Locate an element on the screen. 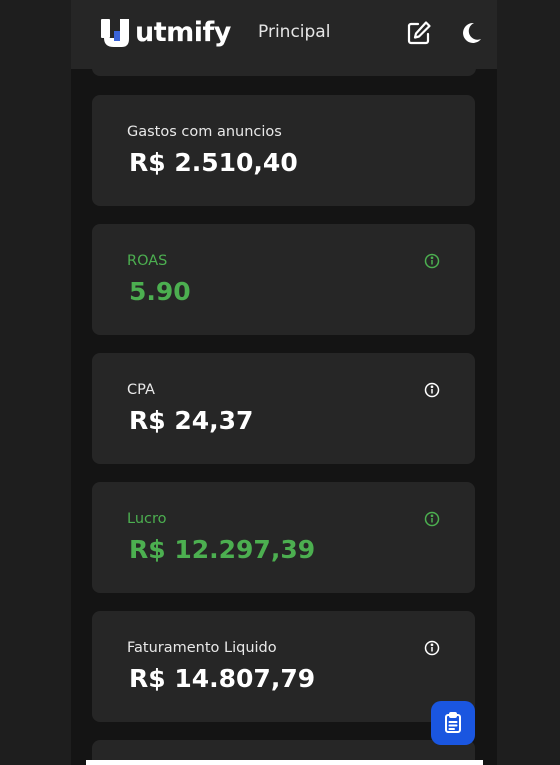 This screenshot has height=765, width=560. metric-value: R$ 14.807,79 is located at coordinates (222, 678).